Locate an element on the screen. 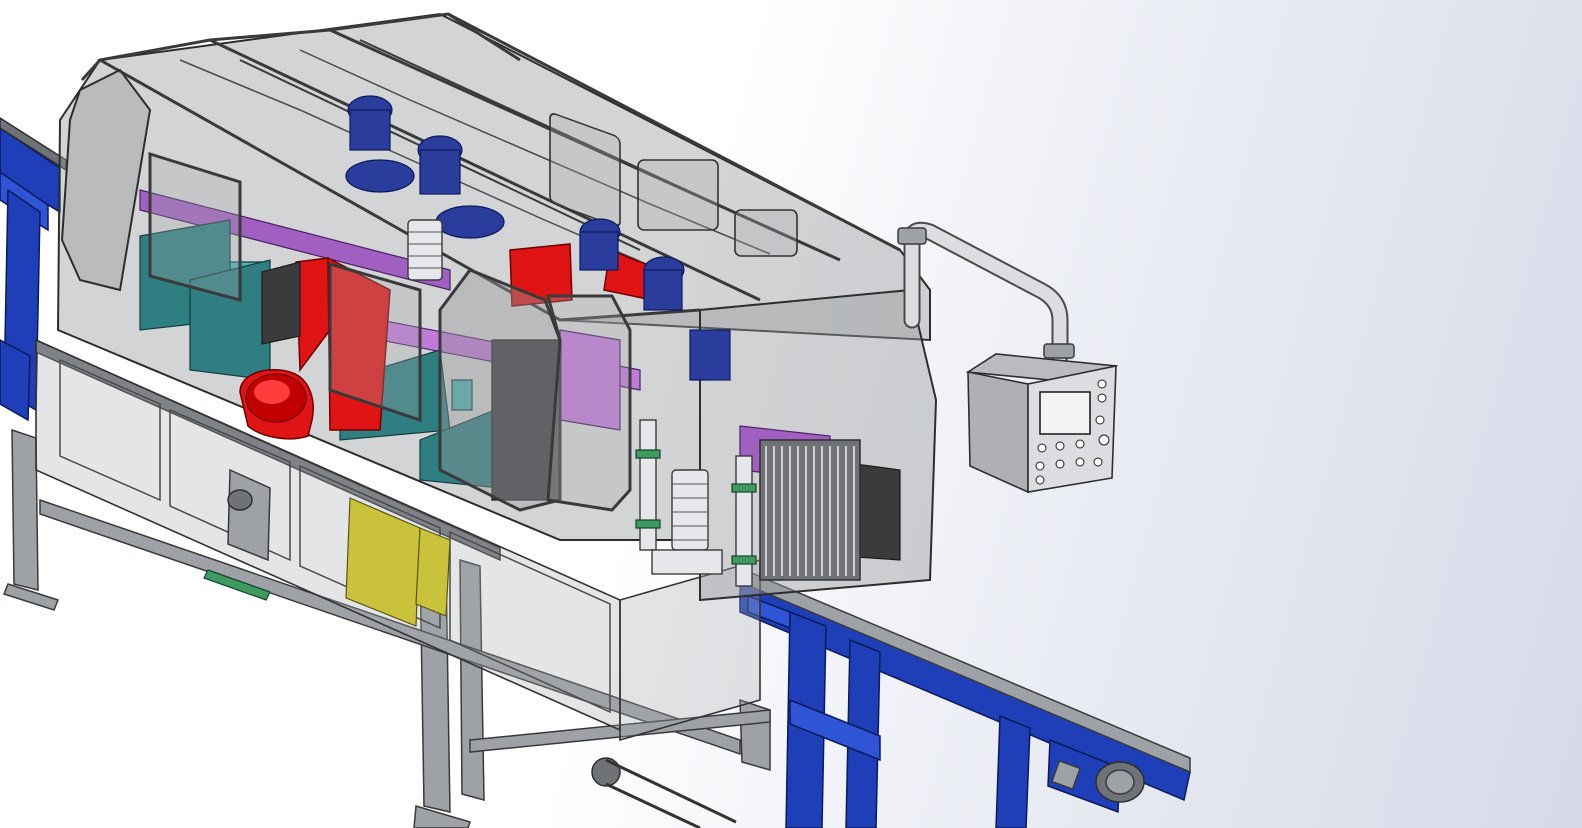  display-screen is located at coordinates (1065, 413).